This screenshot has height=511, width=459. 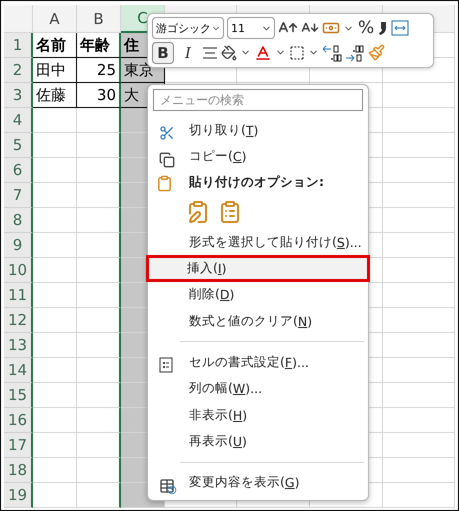 What do you see at coordinates (18, 445) in the screenshot?
I see `row-header: 17` at bounding box center [18, 445].